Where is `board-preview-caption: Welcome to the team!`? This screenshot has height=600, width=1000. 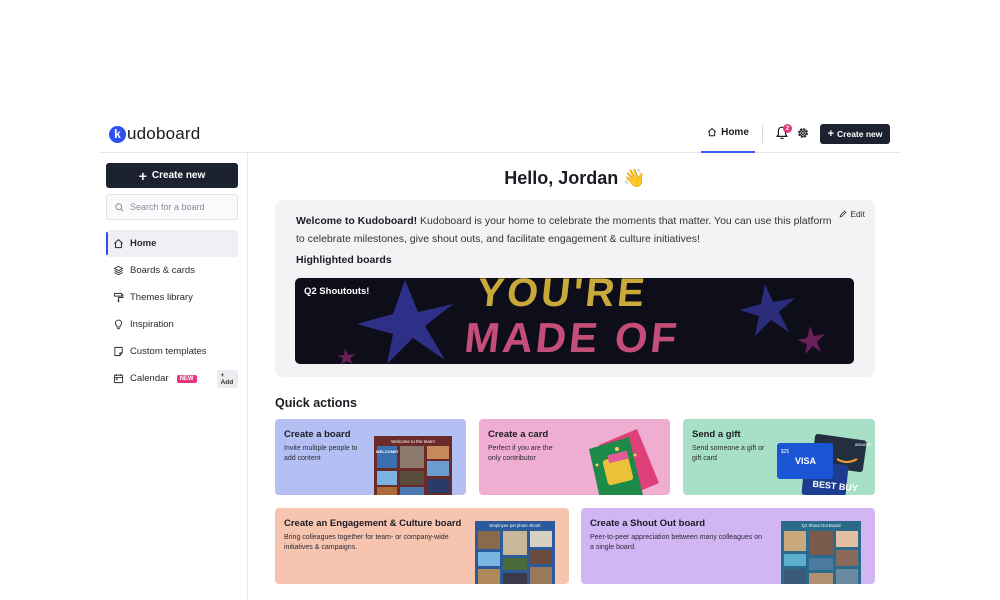 board-preview-caption: Welcome to the team! is located at coordinates (413, 441).